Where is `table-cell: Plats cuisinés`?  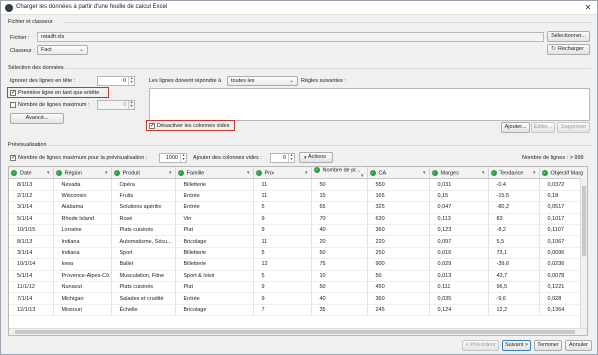 table-cell: Plats cuisinés is located at coordinates (143, 287).